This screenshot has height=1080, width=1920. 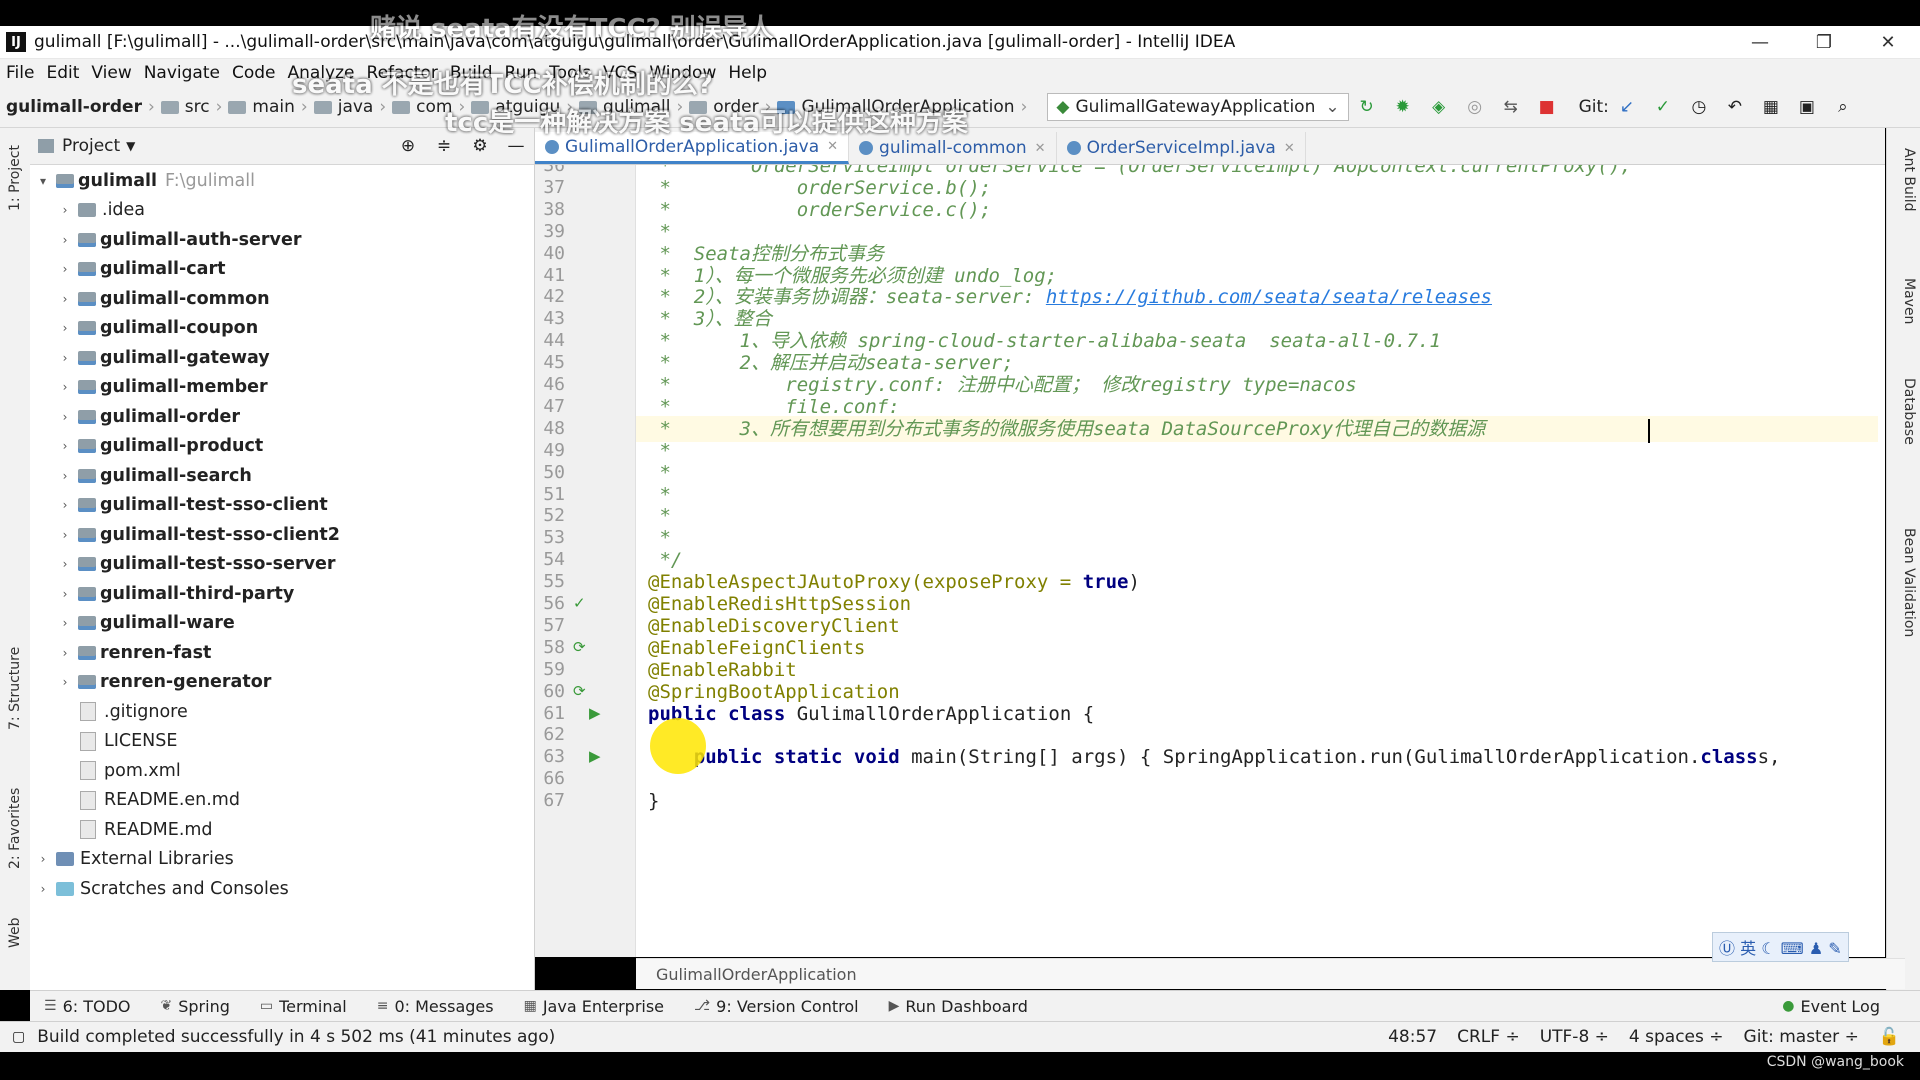 I want to click on close-button: ✕, so click(x=1888, y=42).